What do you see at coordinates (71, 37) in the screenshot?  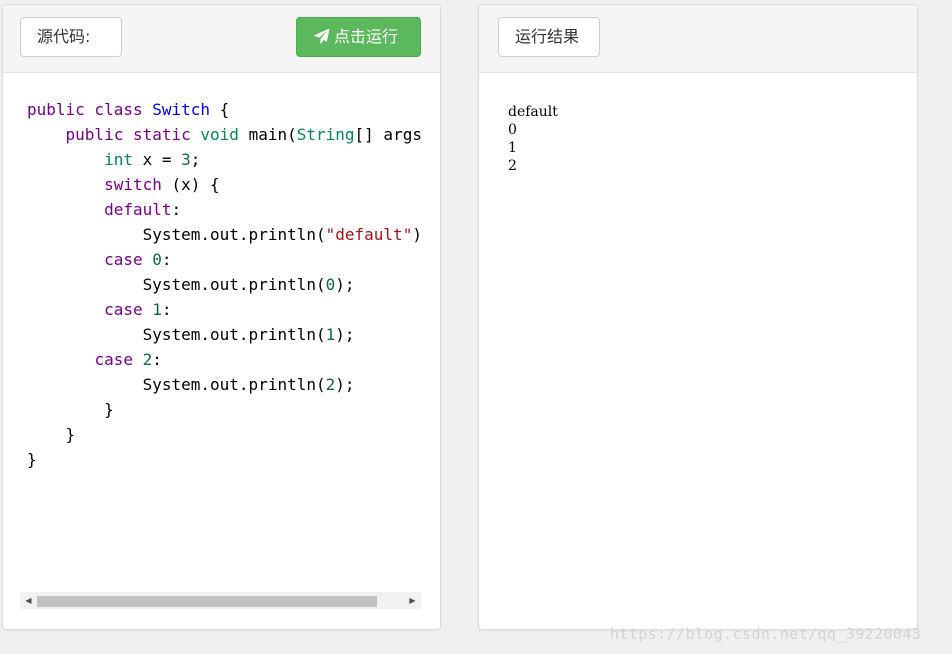 I see `source-code-label-button: 源代码:` at bounding box center [71, 37].